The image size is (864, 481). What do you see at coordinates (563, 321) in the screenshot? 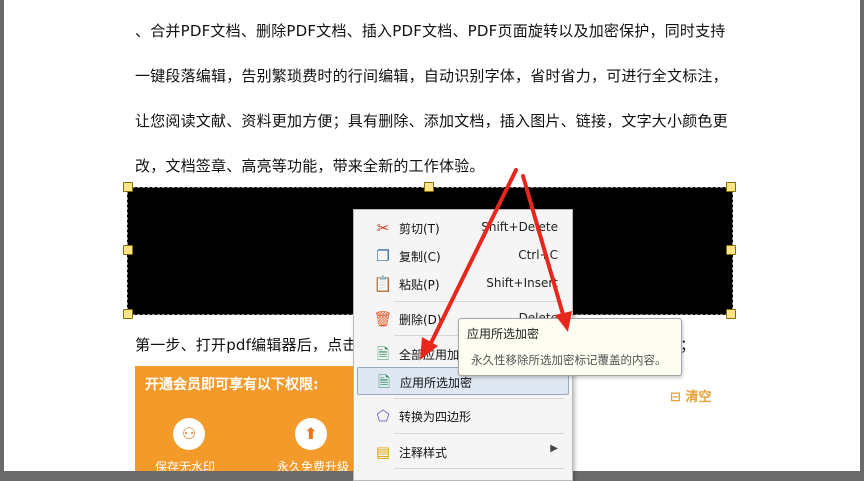
I see `red-arrow-right-head` at bounding box center [563, 321].